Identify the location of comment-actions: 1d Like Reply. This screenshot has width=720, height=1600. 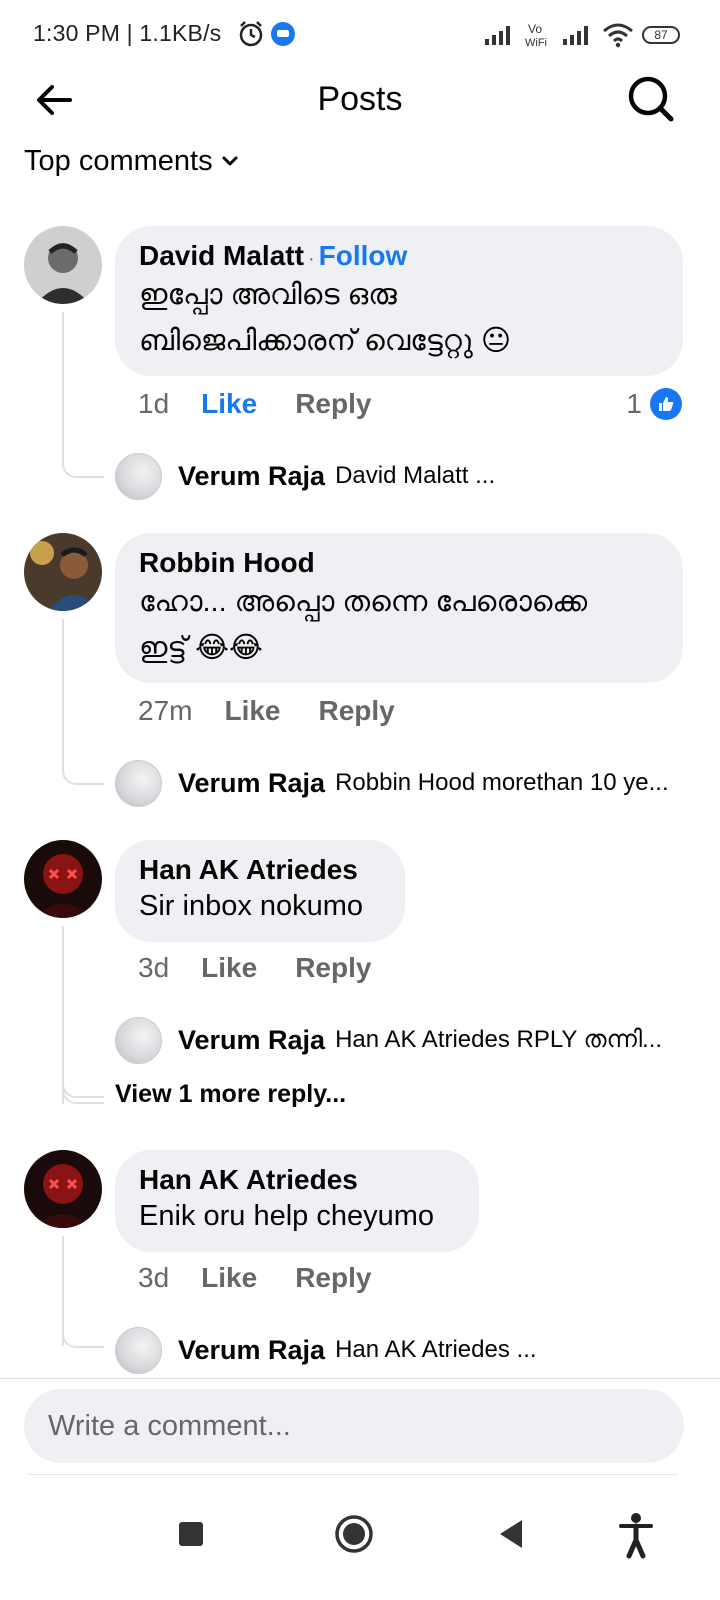
(254, 404).